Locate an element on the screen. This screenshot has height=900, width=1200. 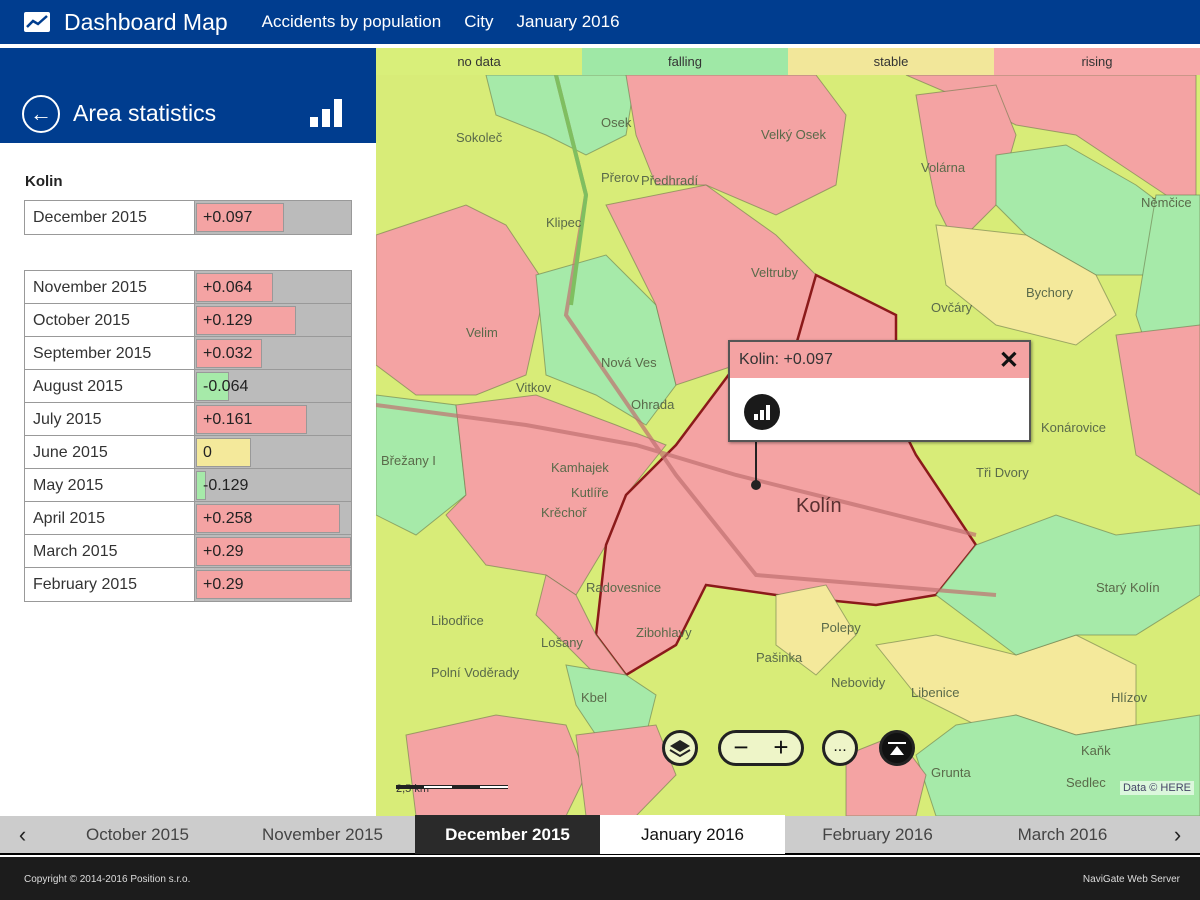
place-label: Lošany is located at coordinates (562, 642).